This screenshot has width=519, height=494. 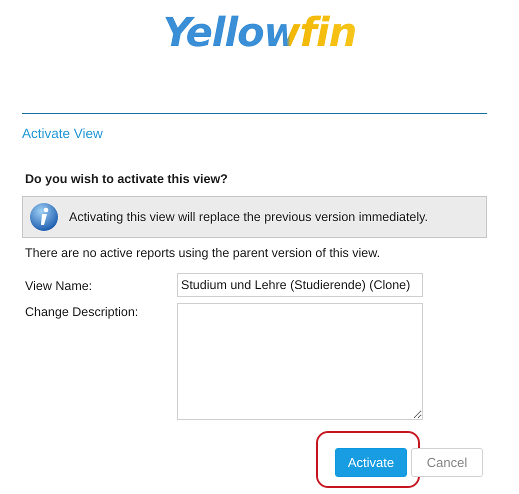 What do you see at coordinates (203, 253) in the screenshot?
I see `note-text: There are no active reports using the parent version of this view.` at bounding box center [203, 253].